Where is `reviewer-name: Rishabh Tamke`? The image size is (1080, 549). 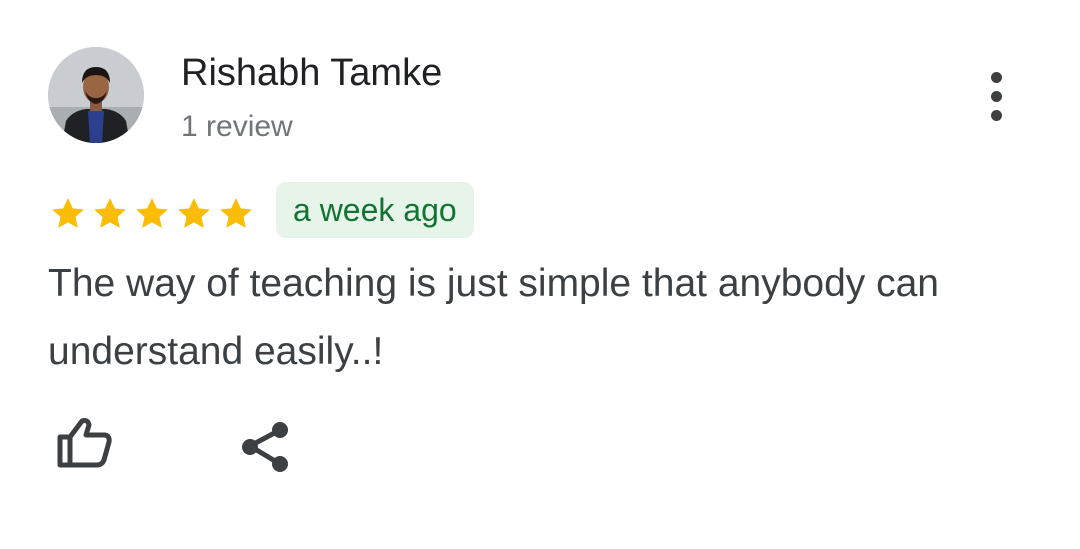 reviewer-name: Rishabh Tamke is located at coordinates (311, 73).